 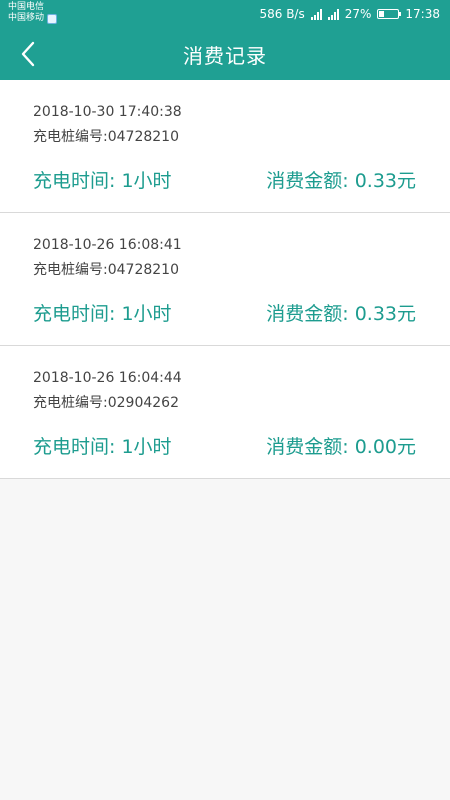 I want to click on carrier-2-label: 中国移动, so click(x=26, y=18).